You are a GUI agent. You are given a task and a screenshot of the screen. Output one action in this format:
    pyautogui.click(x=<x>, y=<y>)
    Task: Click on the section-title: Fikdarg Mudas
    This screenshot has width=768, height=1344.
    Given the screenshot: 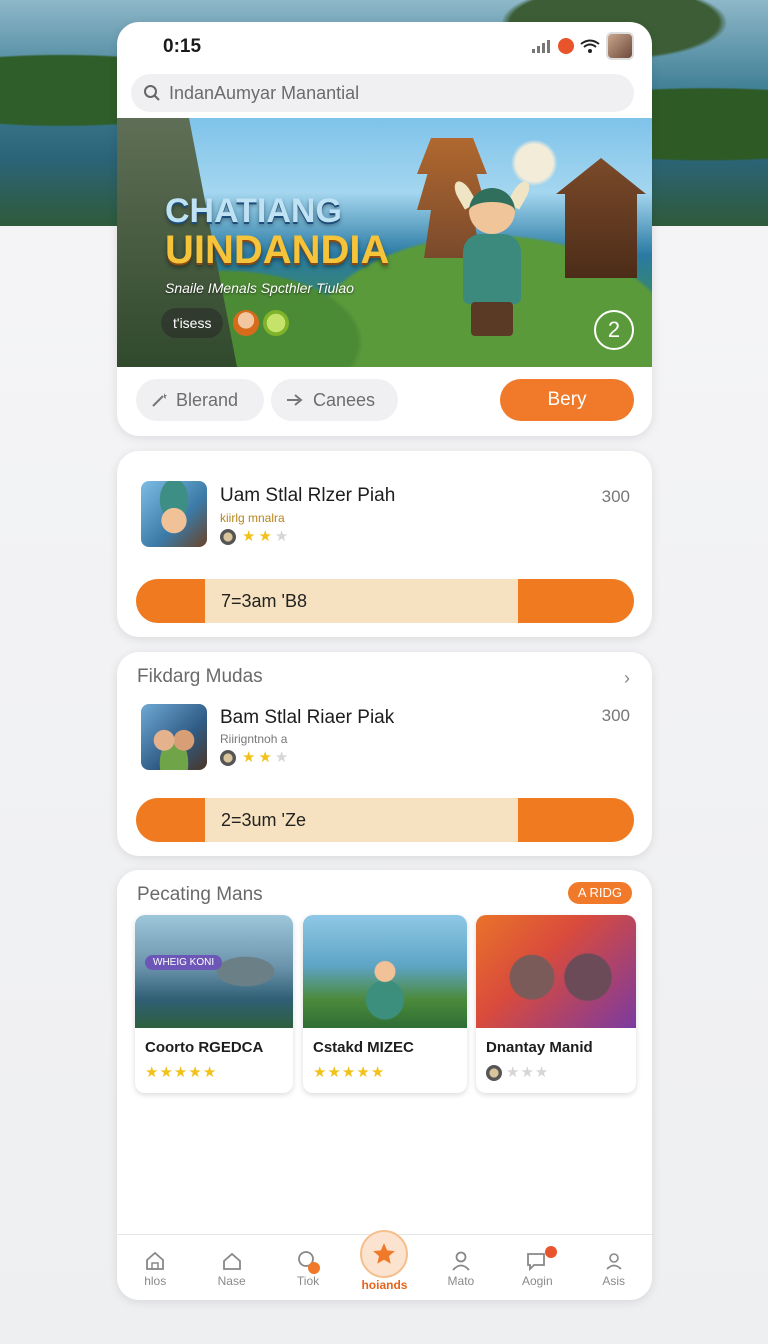 What is the action you would take?
    pyautogui.click(x=200, y=676)
    